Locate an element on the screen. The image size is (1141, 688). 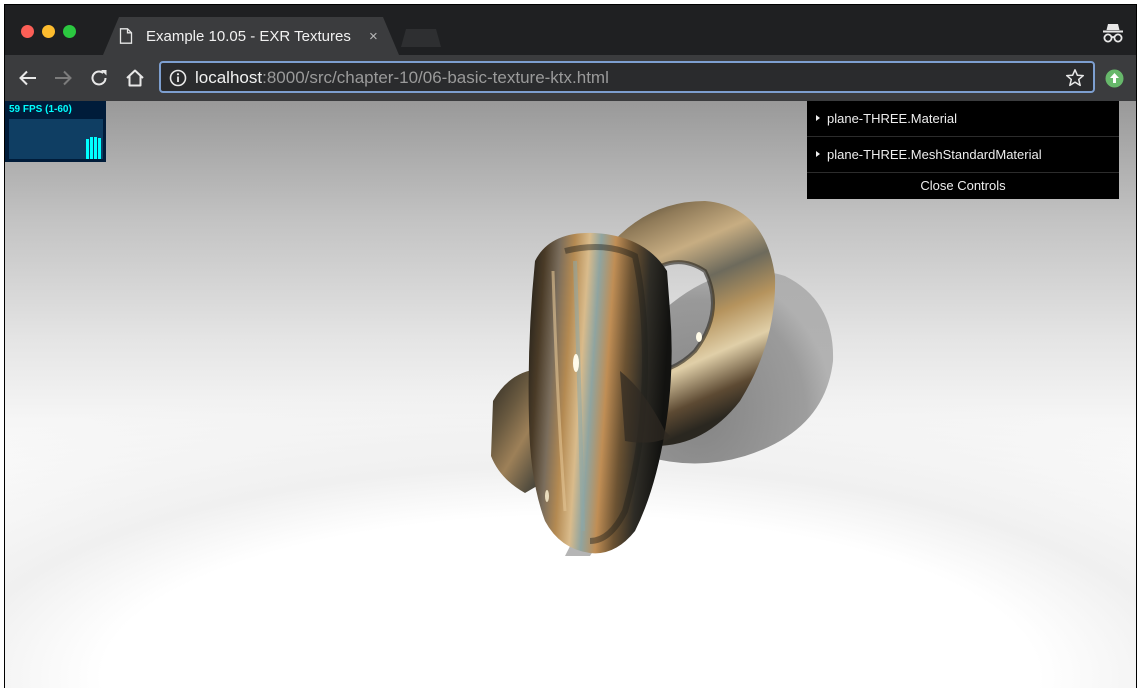
arrow-left-icon is located at coordinates (28, 78).